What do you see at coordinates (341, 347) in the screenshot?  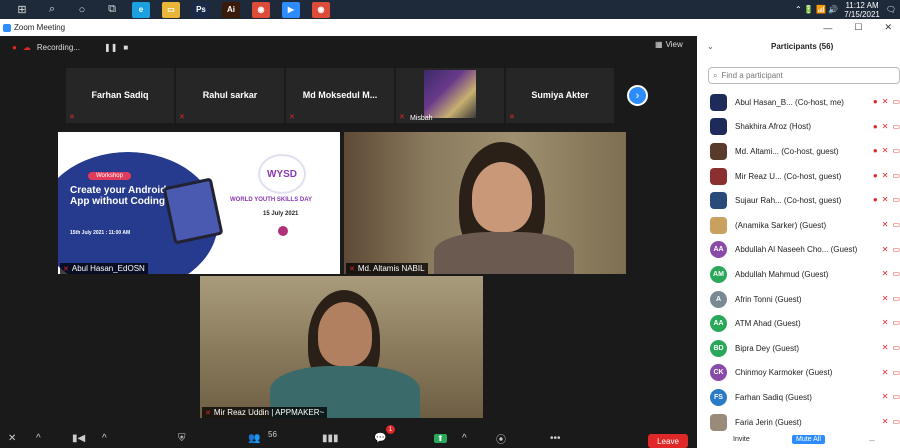 I see `participant-video-mir-reaz: ✕ Mir Reaz Uddin | APPMAKER~` at bounding box center [341, 347].